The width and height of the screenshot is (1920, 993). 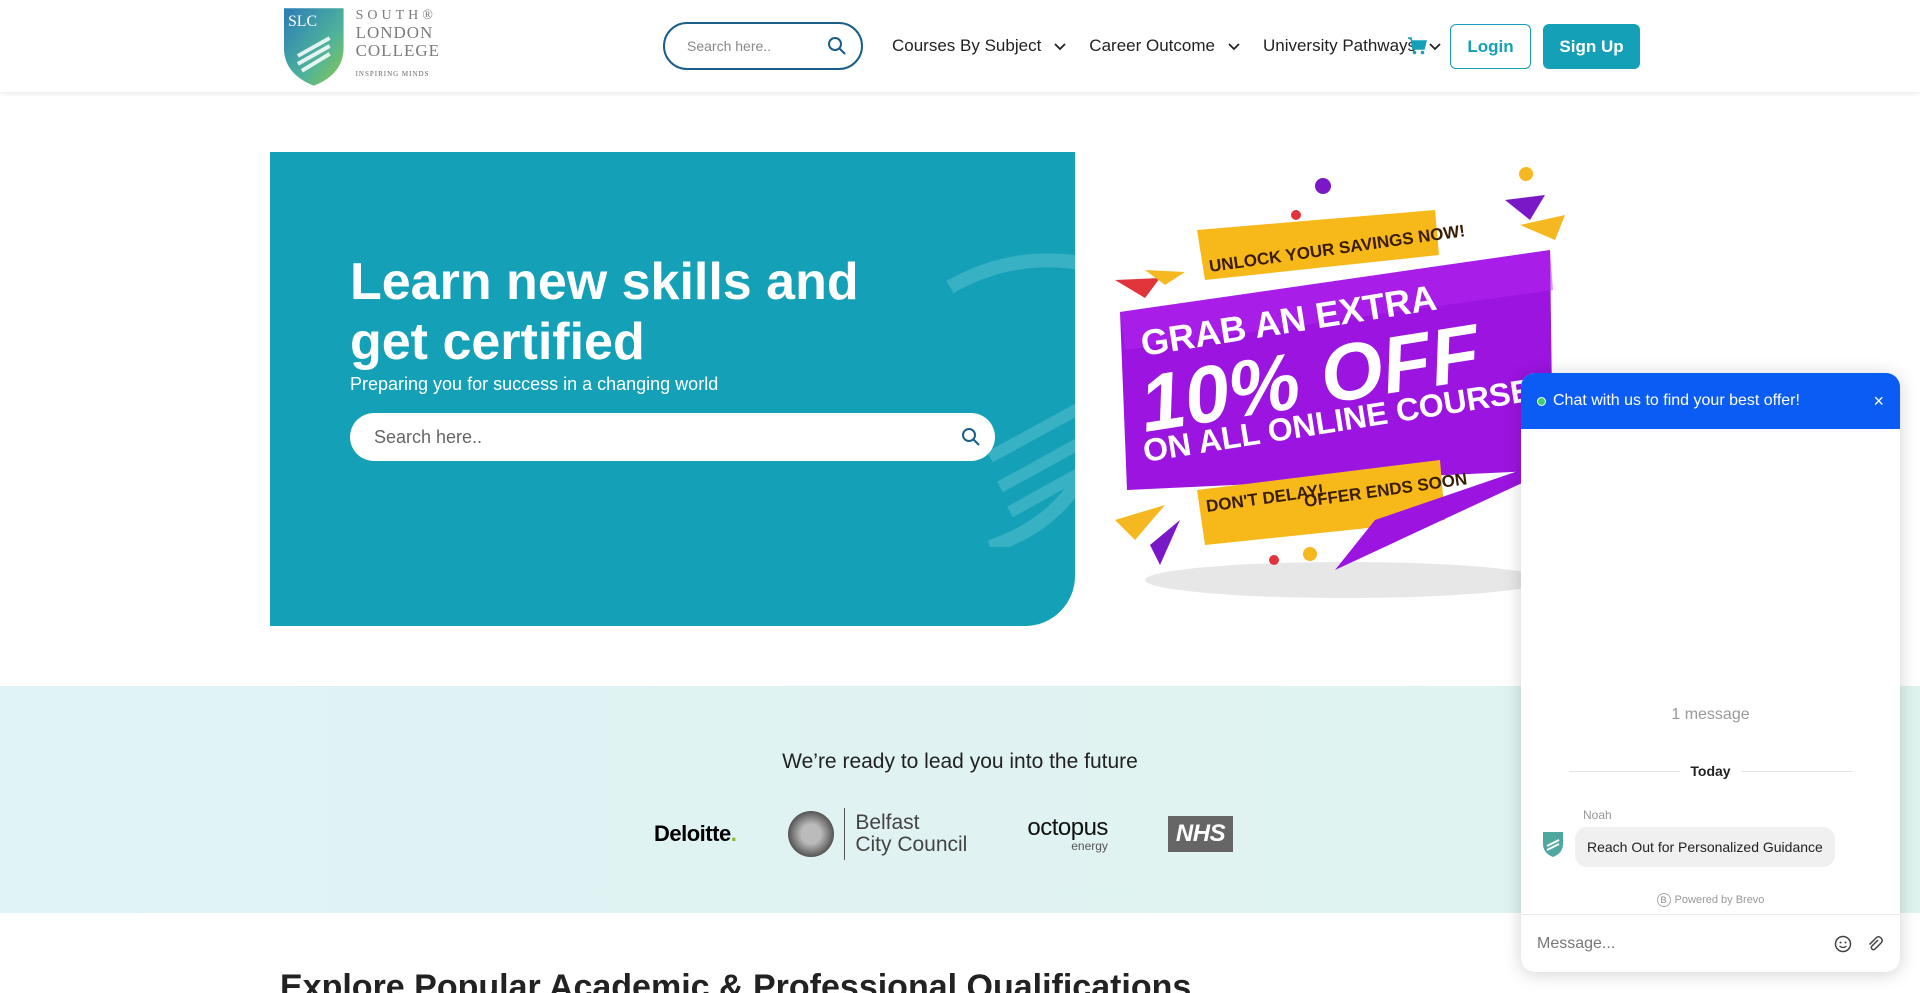 I want to click on shield-watermark-icon, so click(x=1010, y=400).